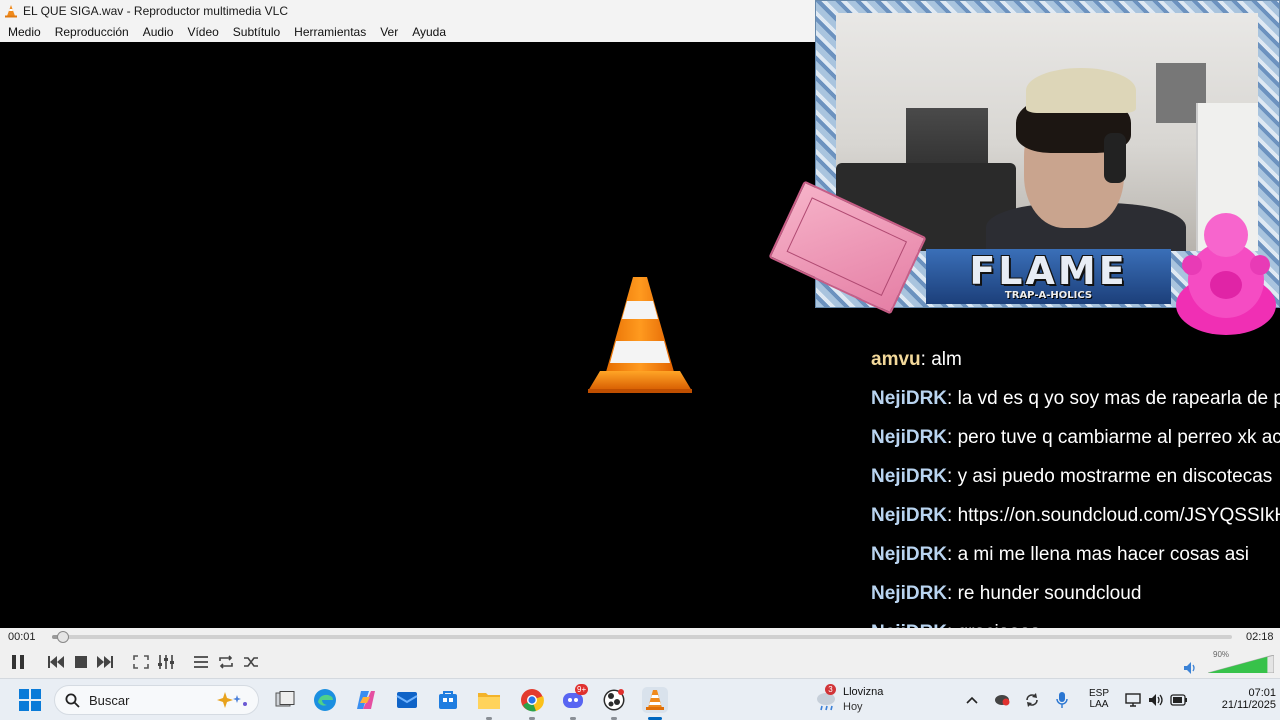 The height and width of the screenshot is (720, 1280). What do you see at coordinates (92, 32) in the screenshot?
I see `menu-playback: Reproducción` at bounding box center [92, 32].